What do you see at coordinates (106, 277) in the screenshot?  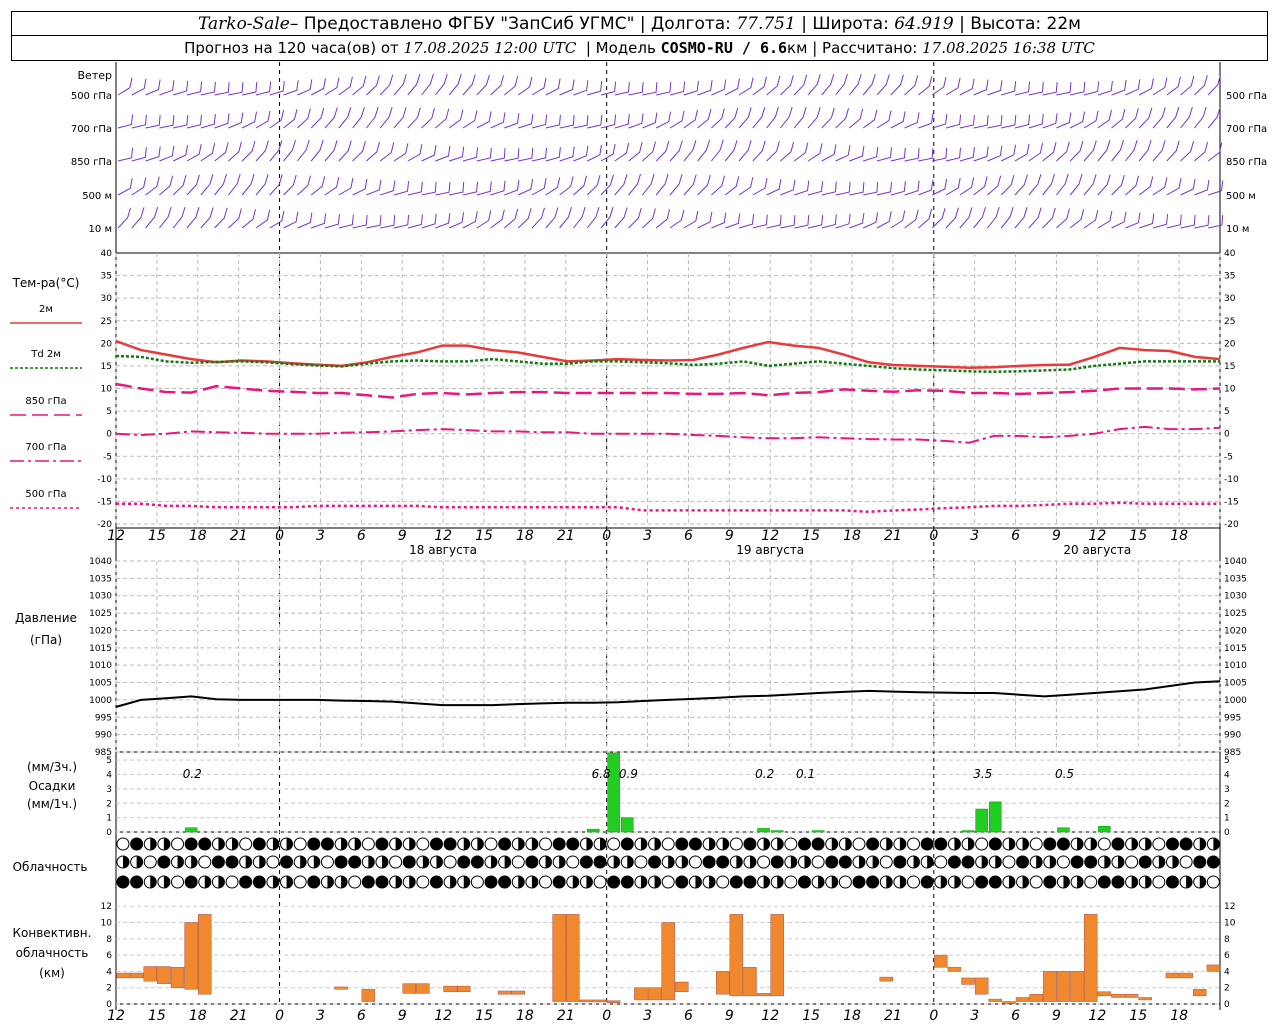 I see `temp-ytick: 35` at bounding box center [106, 277].